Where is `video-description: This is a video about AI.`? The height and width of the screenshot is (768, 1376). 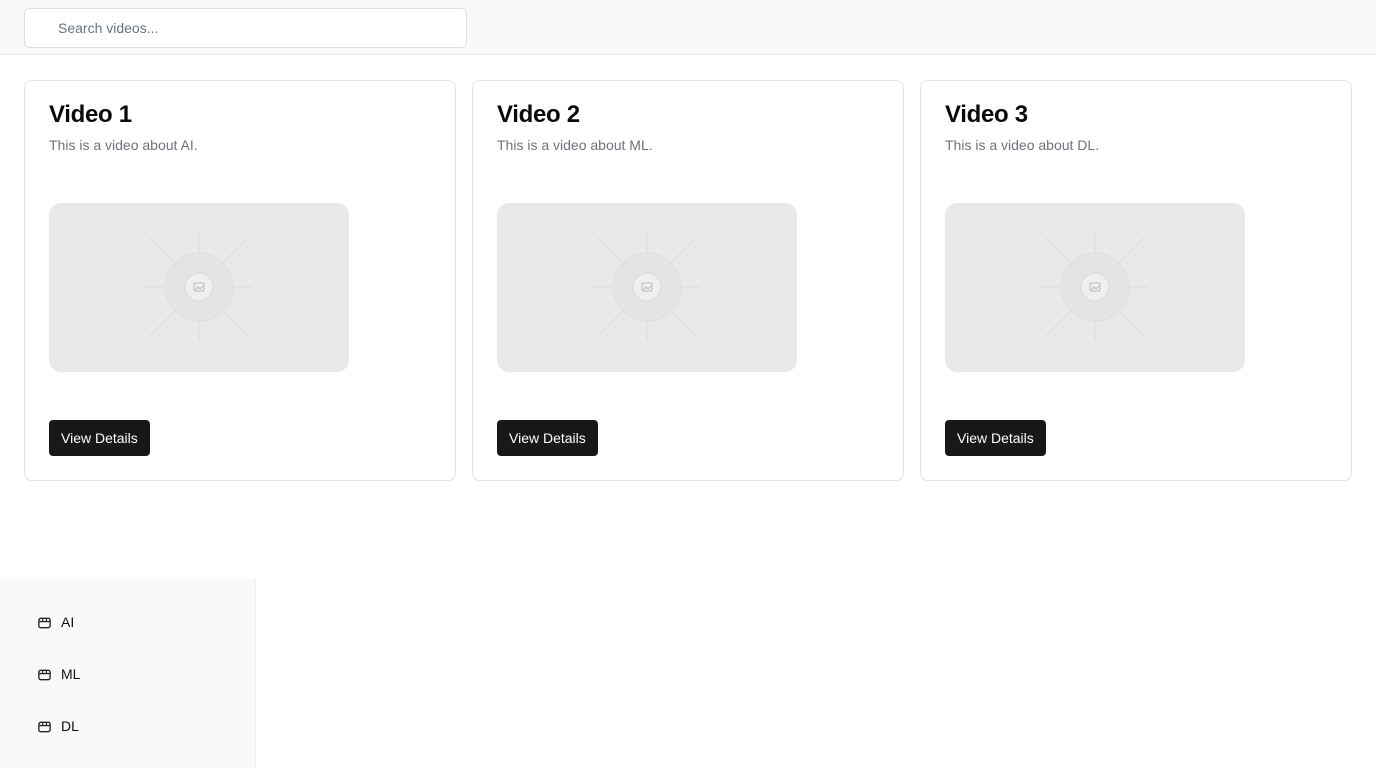
video-description: This is a video about AI. is located at coordinates (123, 145).